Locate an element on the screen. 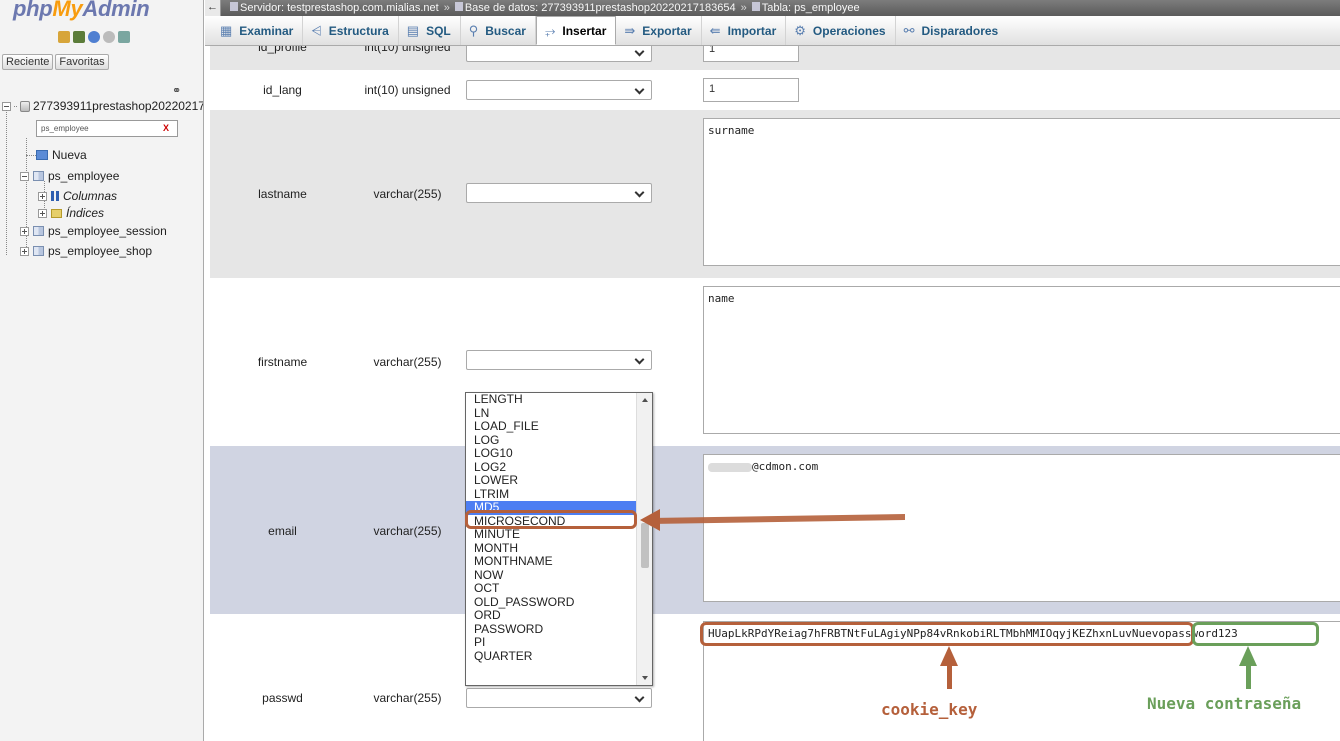 The width and height of the screenshot is (1340, 741). tab-examinar: ▦ Examinar is located at coordinates (258, 30).